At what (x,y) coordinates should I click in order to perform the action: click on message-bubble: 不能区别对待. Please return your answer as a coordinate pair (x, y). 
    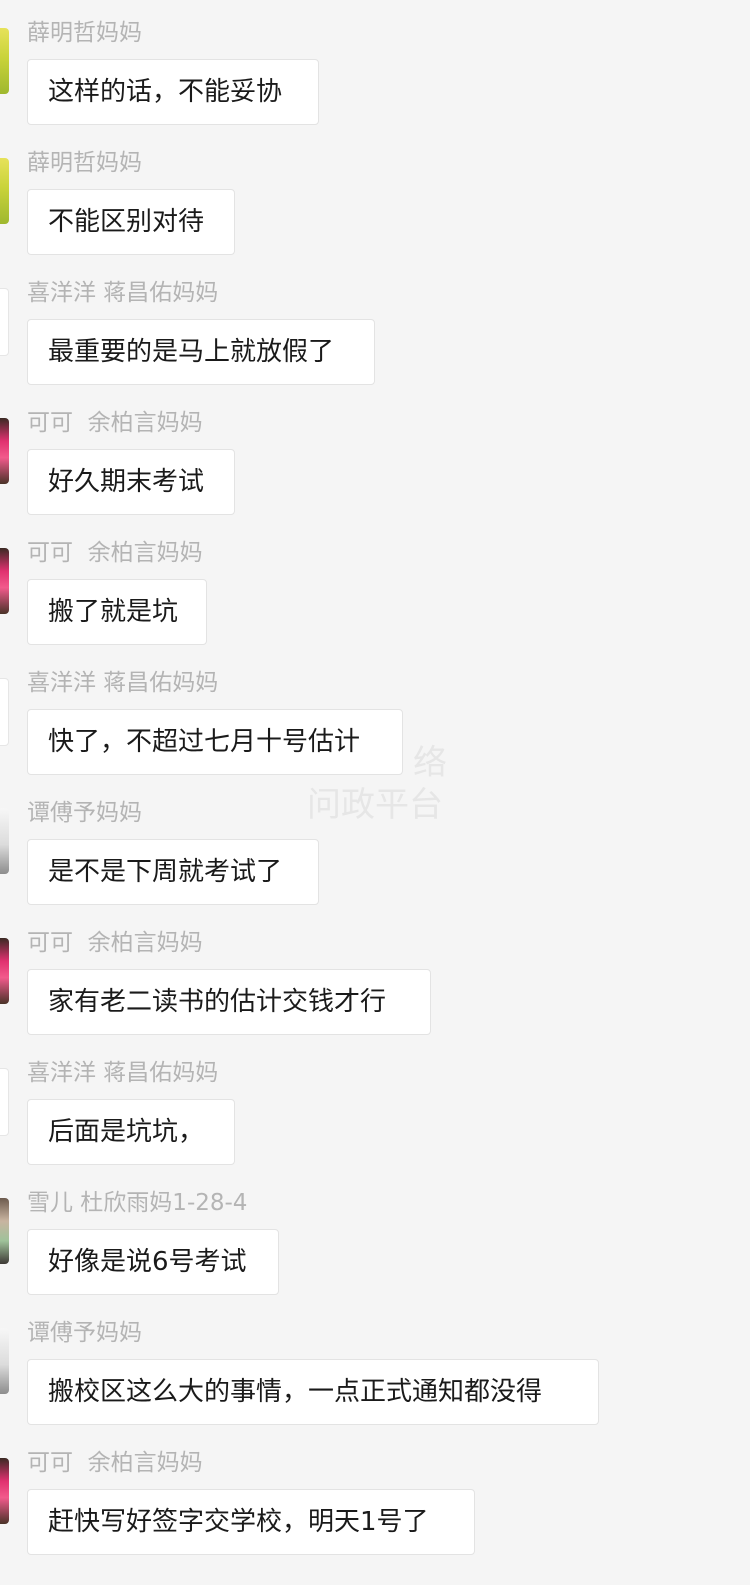
    Looking at the image, I should click on (131, 222).